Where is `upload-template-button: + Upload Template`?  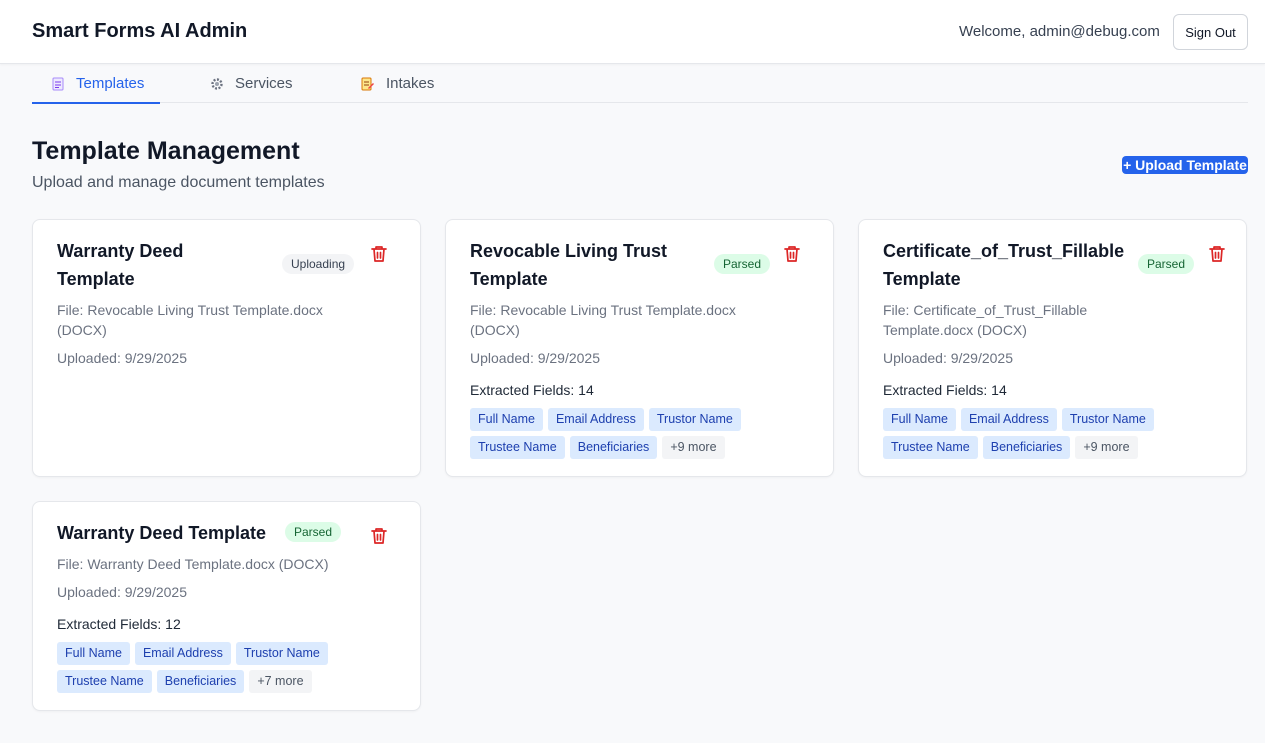 upload-template-button: + Upload Template is located at coordinates (1185, 165).